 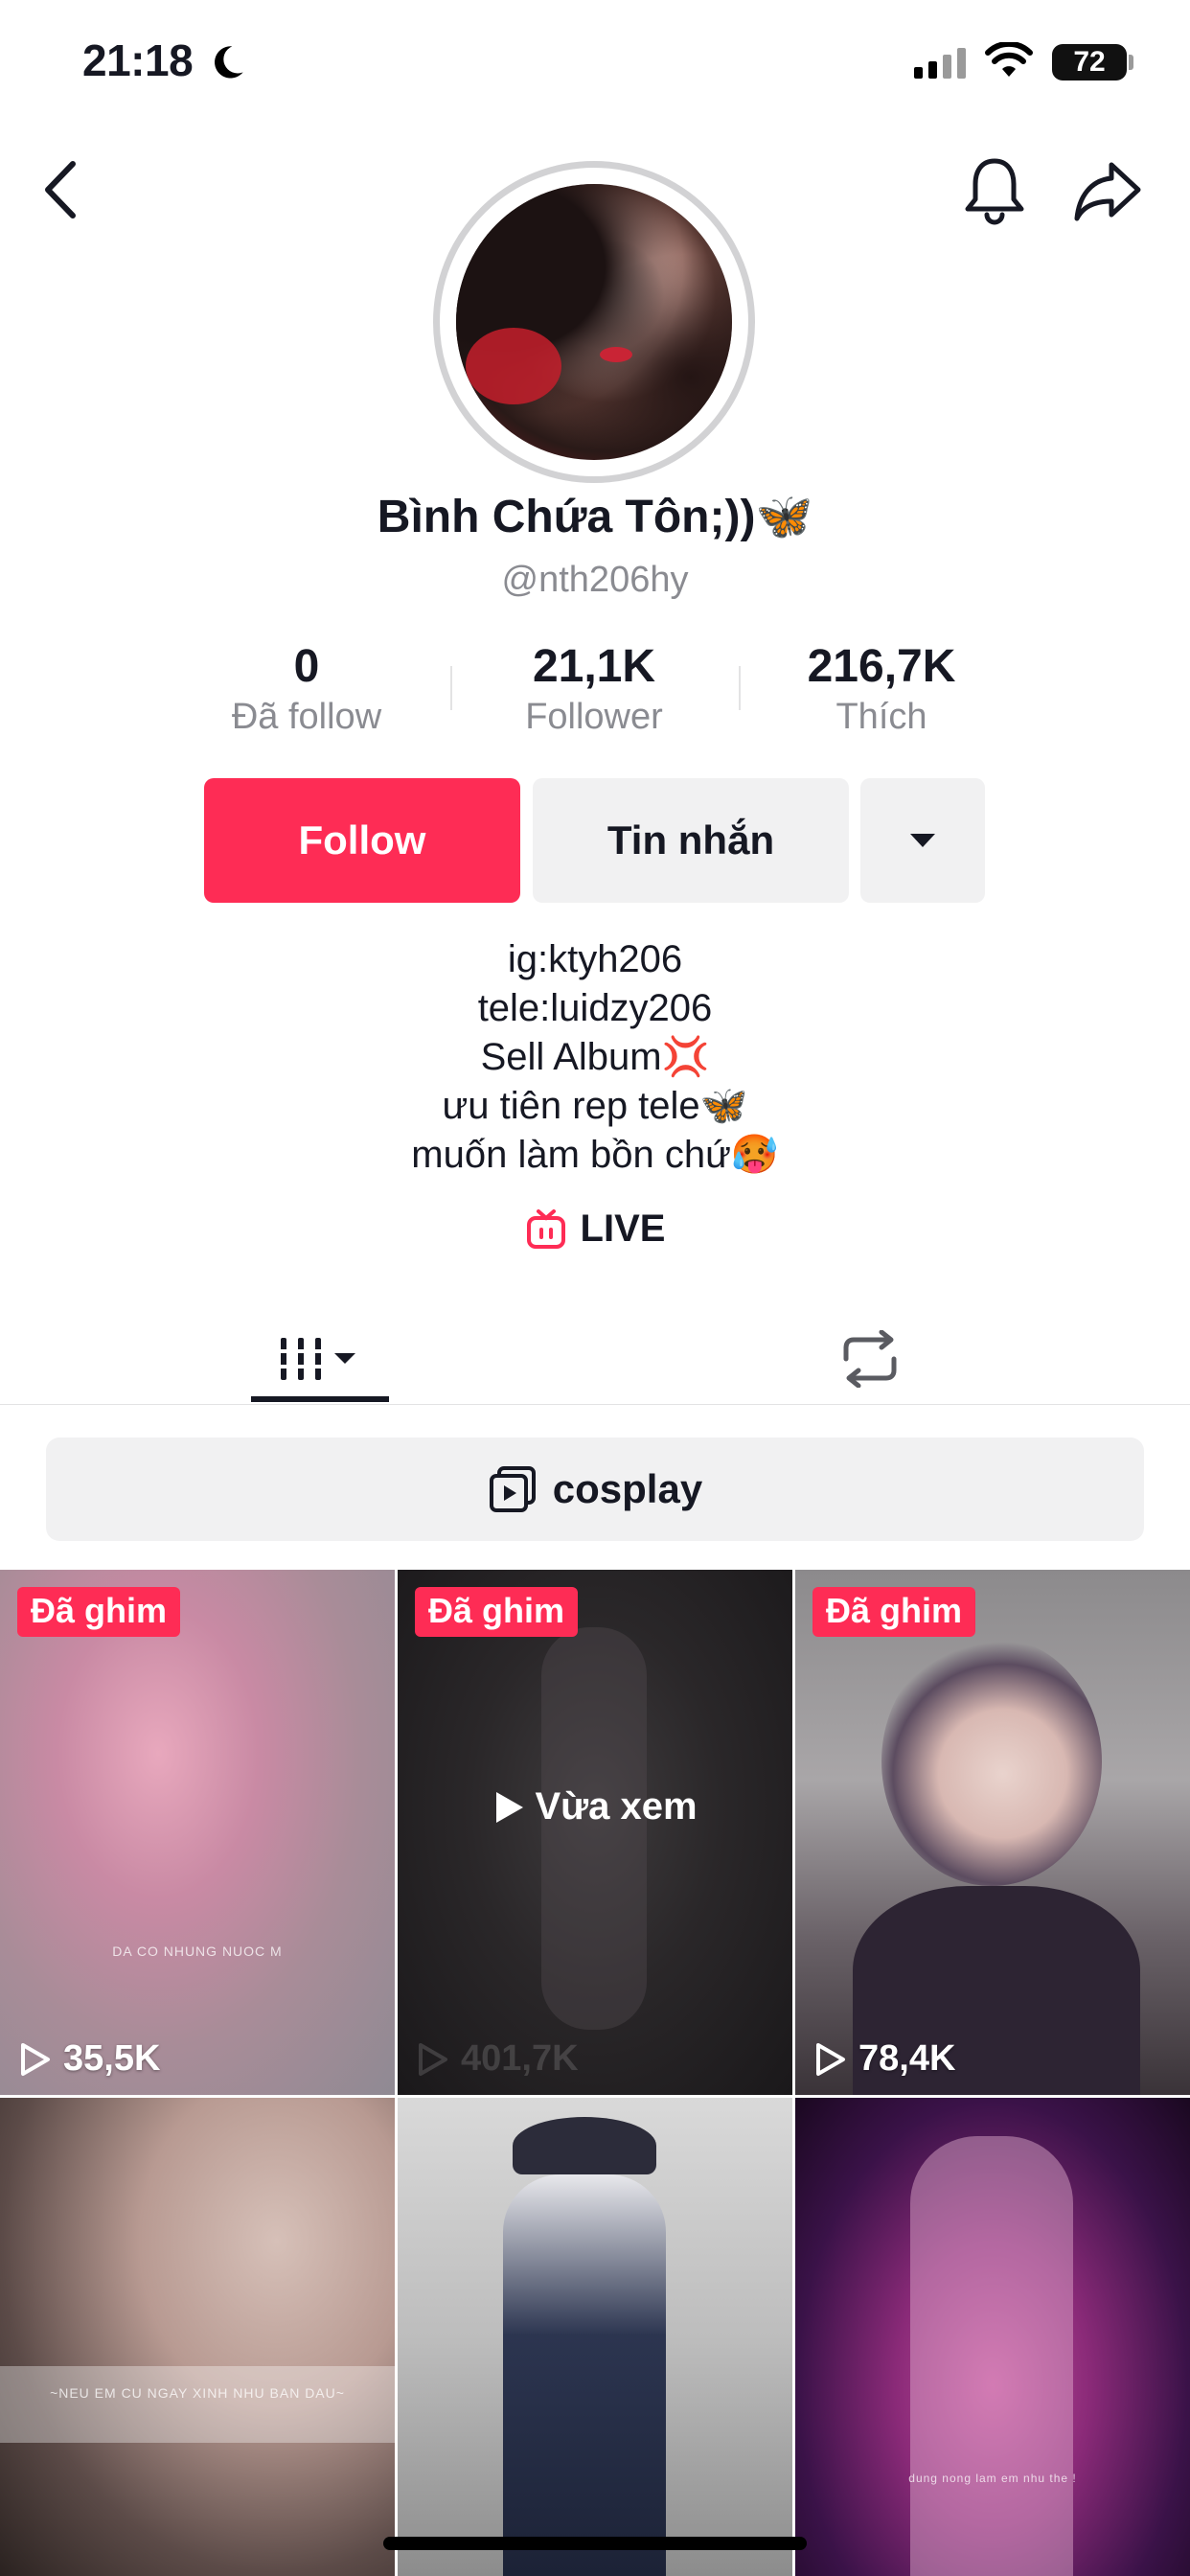 I want to click on video-tile: Đã ghim 78,4K, so click(x=992, y=1832).